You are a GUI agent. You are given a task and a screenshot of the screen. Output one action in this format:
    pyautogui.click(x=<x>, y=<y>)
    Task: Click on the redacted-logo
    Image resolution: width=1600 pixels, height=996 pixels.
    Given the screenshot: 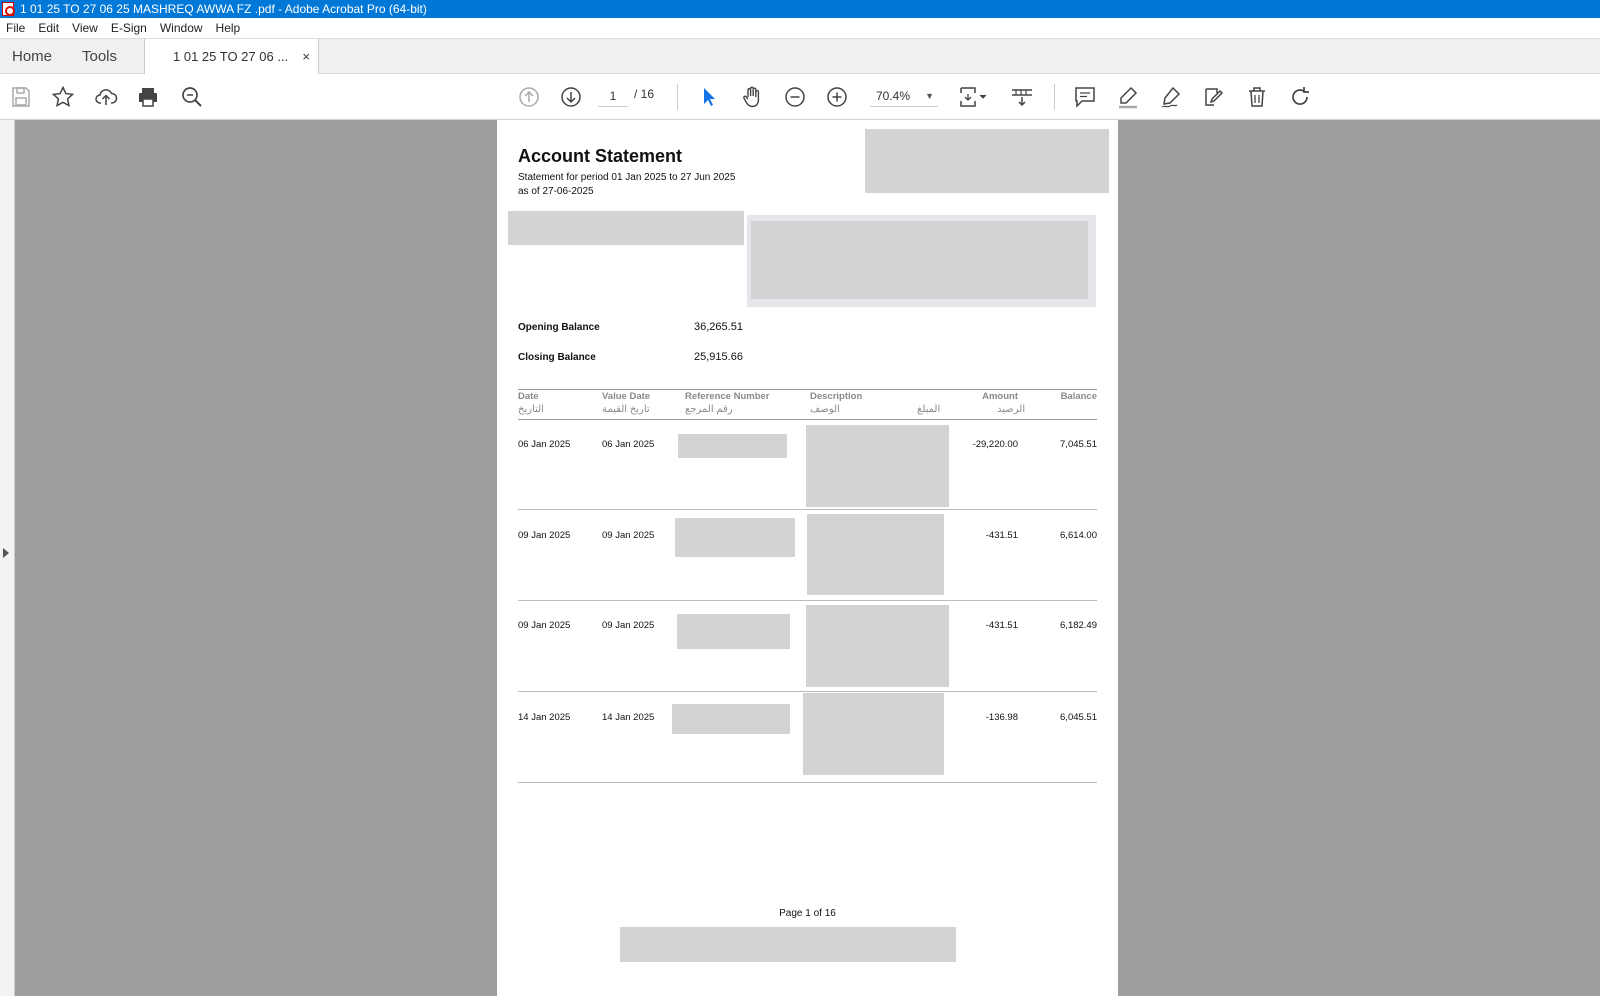 What is the action you would take?
    pyautogui.click(x=987, y=161)
    